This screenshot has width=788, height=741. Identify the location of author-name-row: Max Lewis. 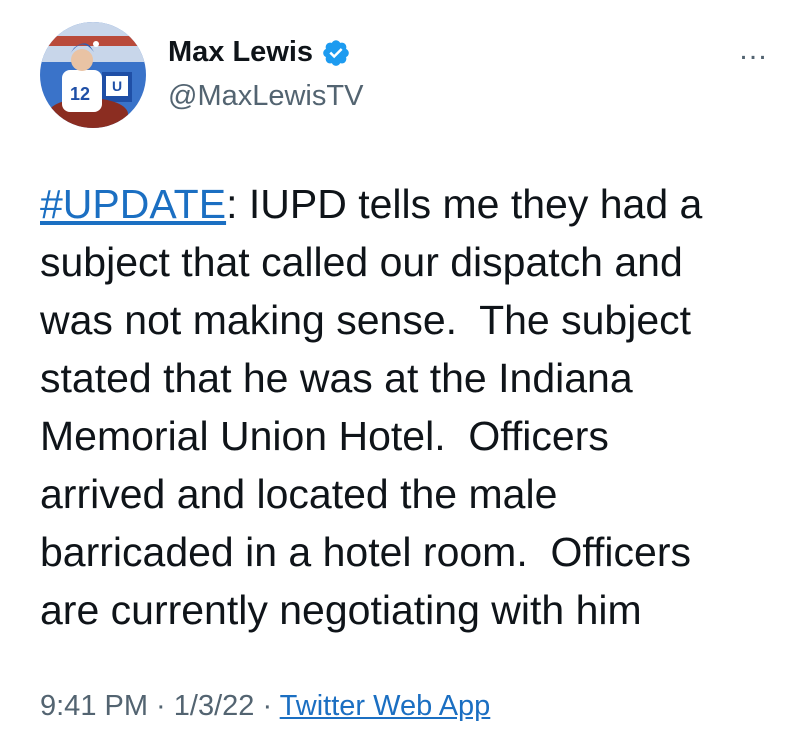
(259, 52).